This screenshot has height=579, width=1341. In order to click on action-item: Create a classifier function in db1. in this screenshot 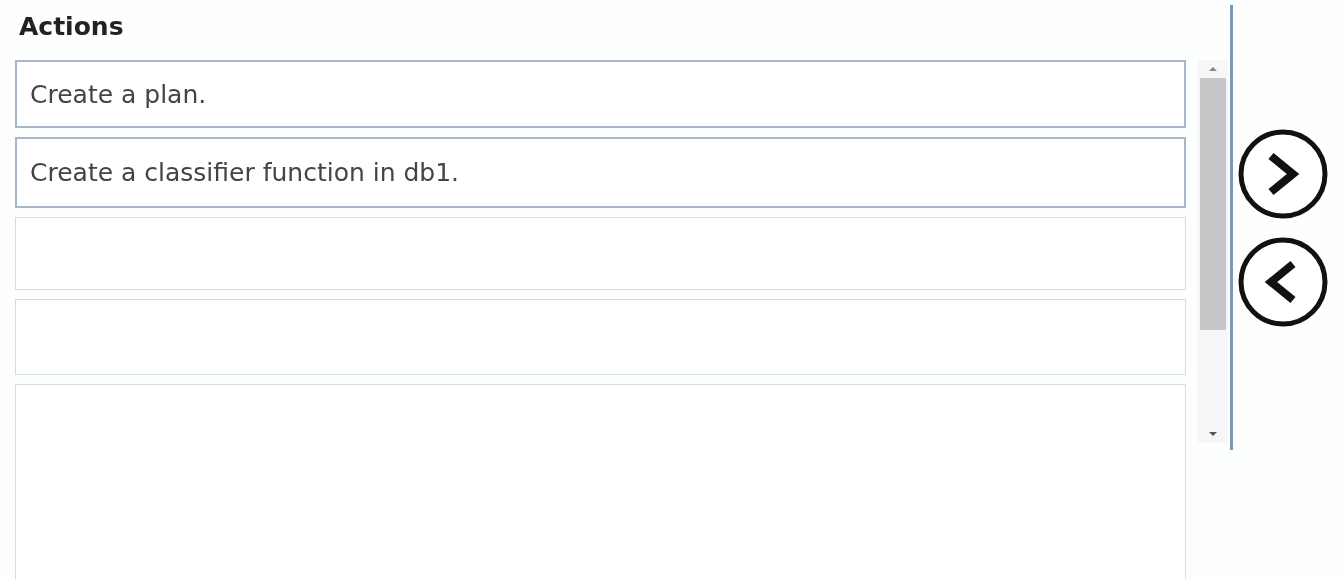, I will do `click(600, 172)`.